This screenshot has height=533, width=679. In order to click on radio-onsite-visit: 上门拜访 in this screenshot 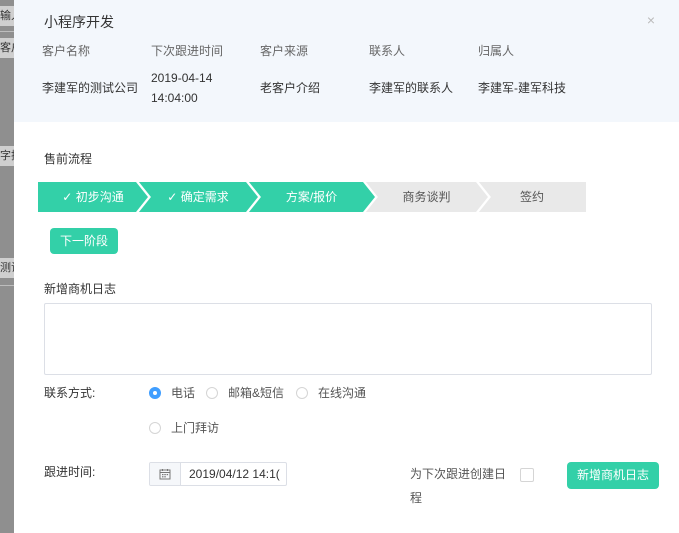, I will do `click(184, 427)`.